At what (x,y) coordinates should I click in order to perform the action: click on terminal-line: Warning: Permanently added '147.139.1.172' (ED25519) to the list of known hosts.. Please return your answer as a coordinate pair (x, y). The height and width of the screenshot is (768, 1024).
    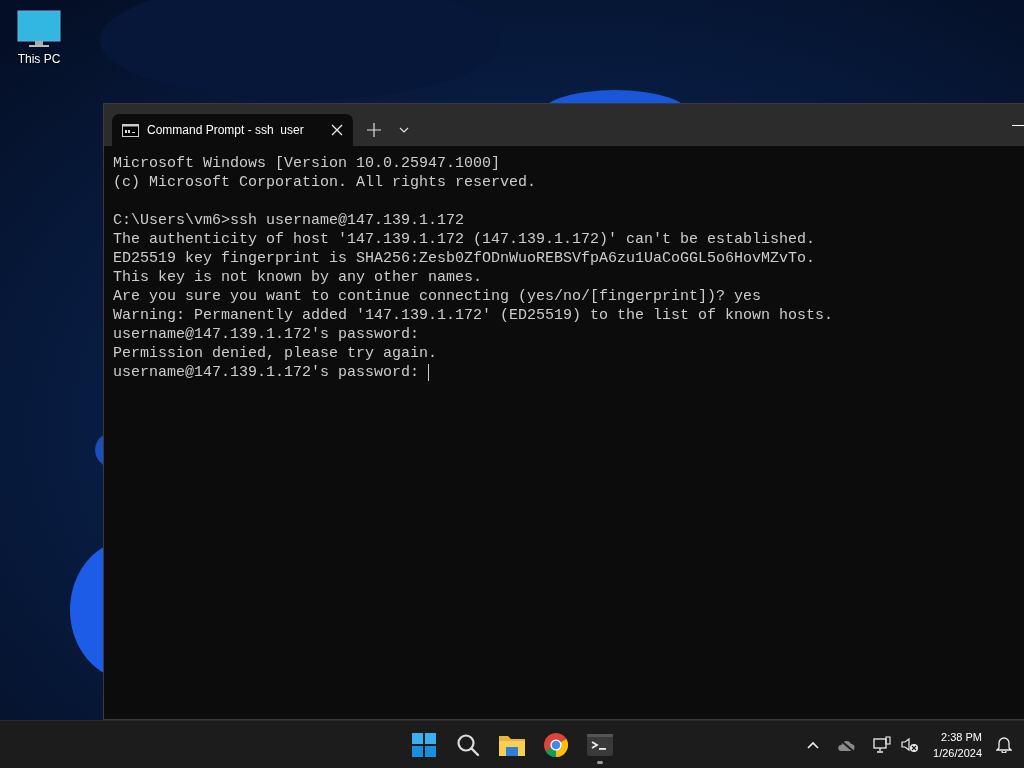
    Looking at the image, I should click on (473, 315).